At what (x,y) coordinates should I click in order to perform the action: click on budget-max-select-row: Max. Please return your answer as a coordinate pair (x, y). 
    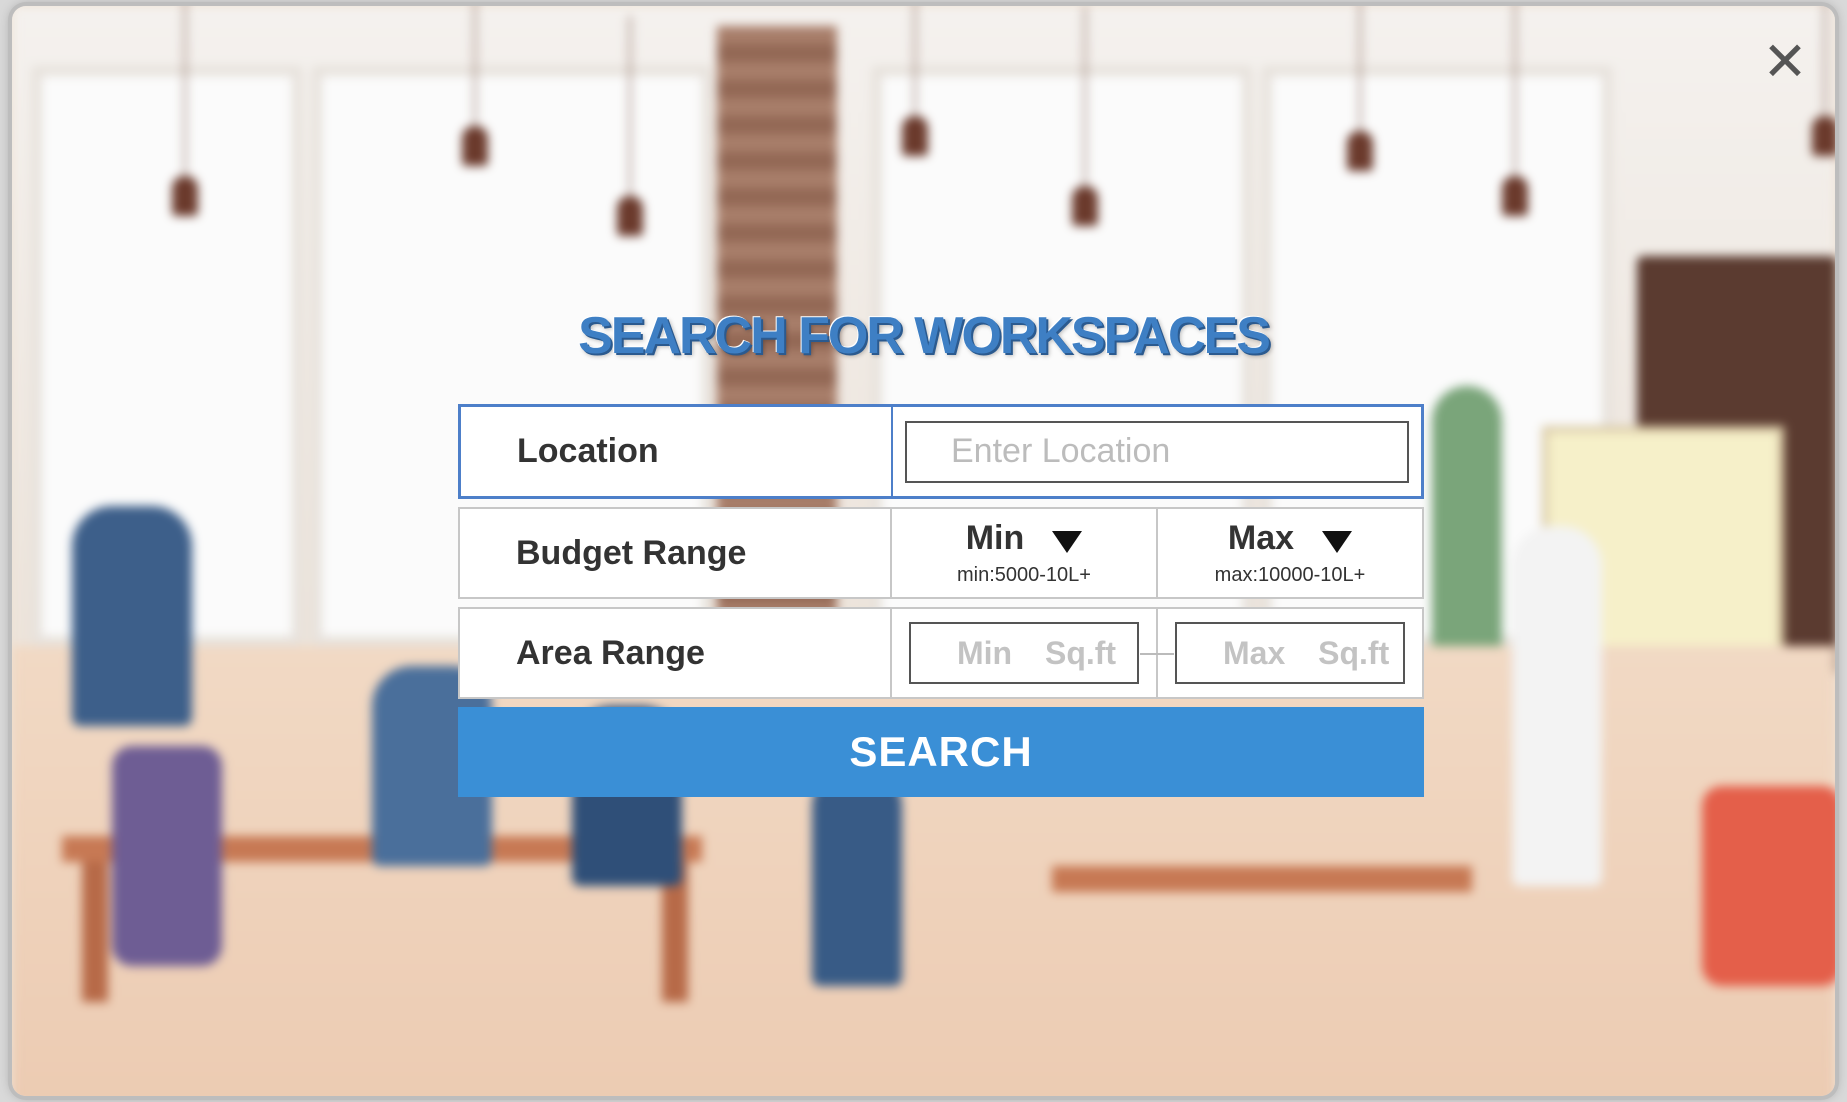
    Looking at the image, I should click on (1290, 538).